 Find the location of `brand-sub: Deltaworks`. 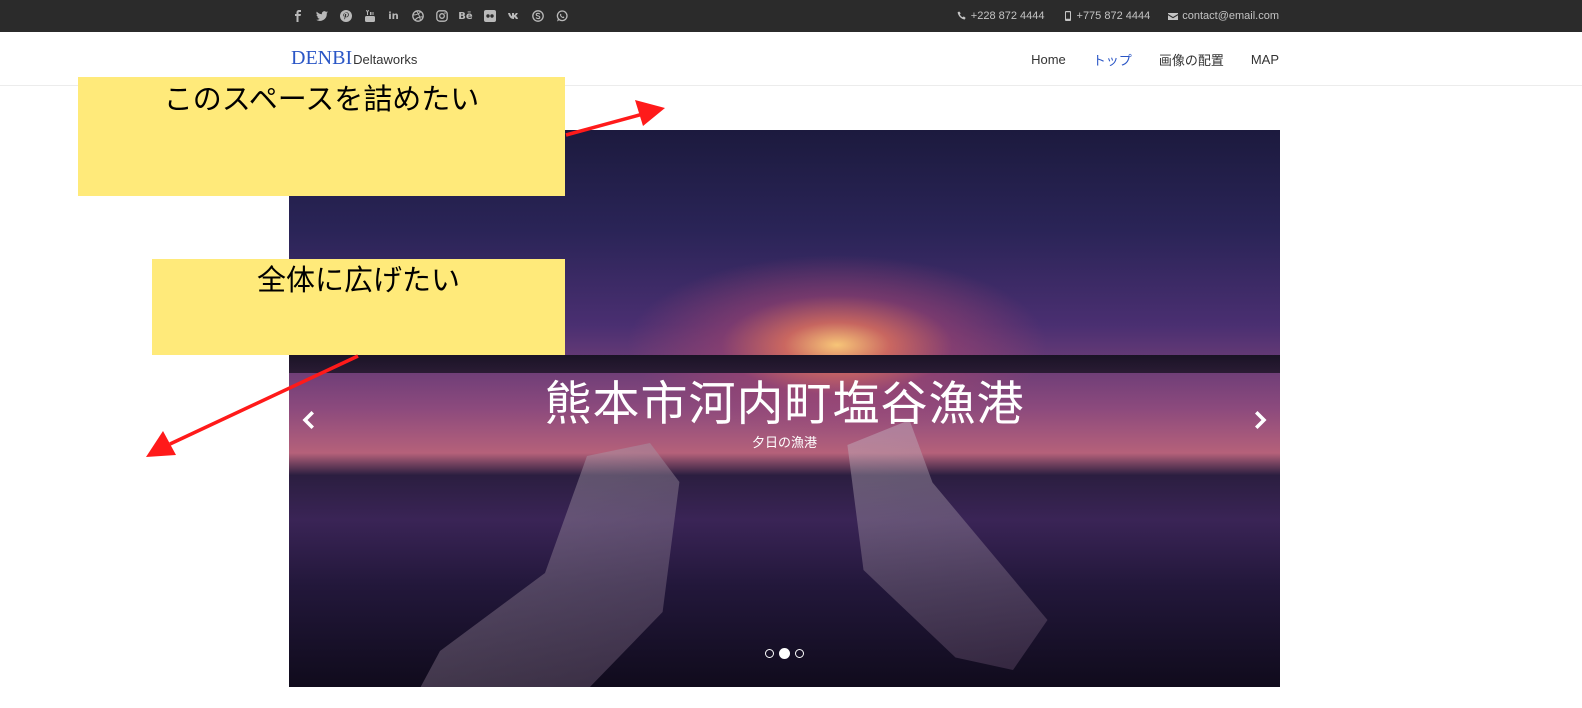

brand-sub: Deltaworks is located at coordinates (385, 59).